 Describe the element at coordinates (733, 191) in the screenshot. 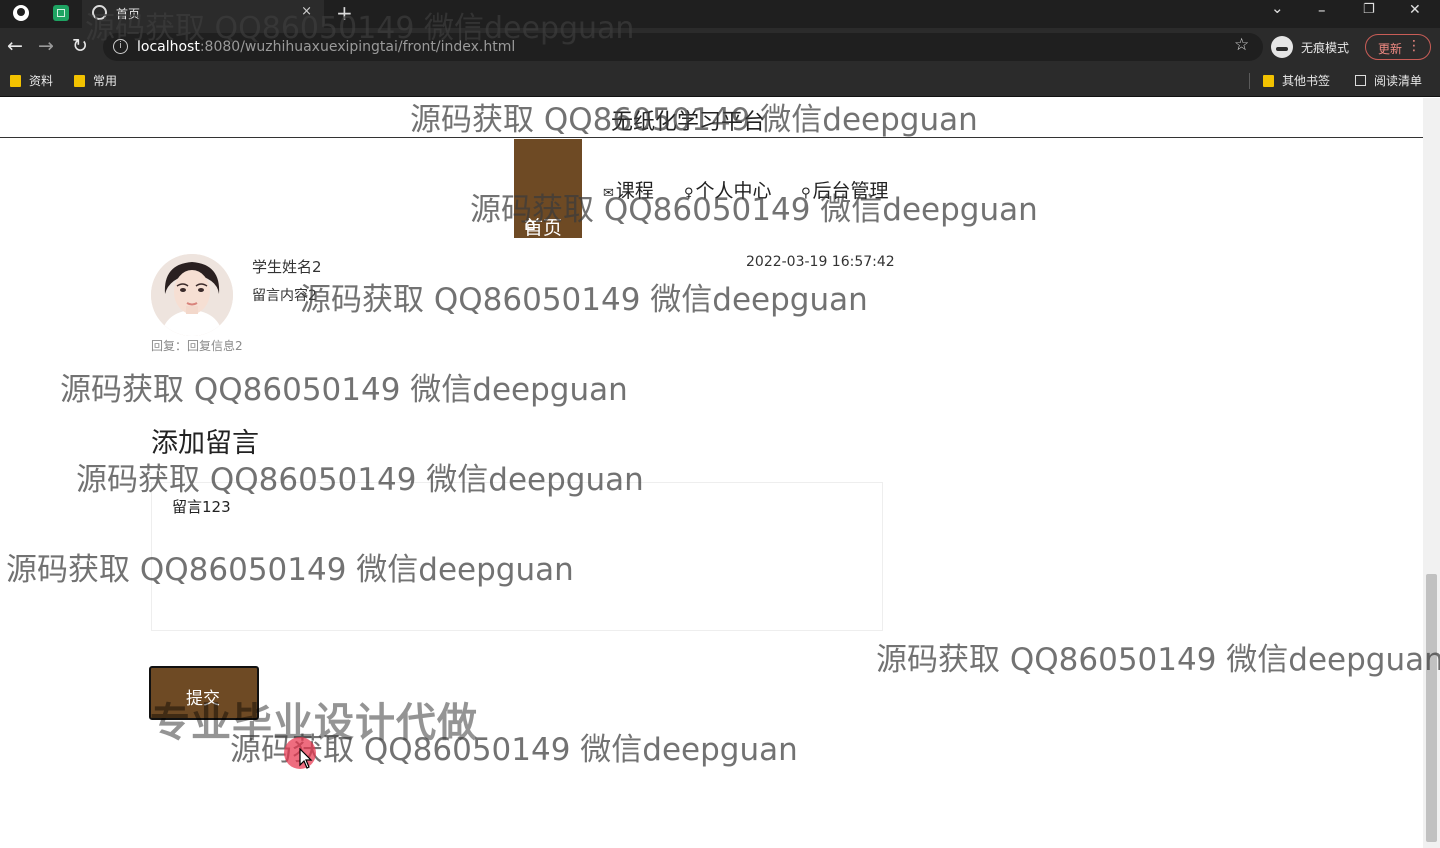

I see `nav-profile-label: 个人中心` at that location.